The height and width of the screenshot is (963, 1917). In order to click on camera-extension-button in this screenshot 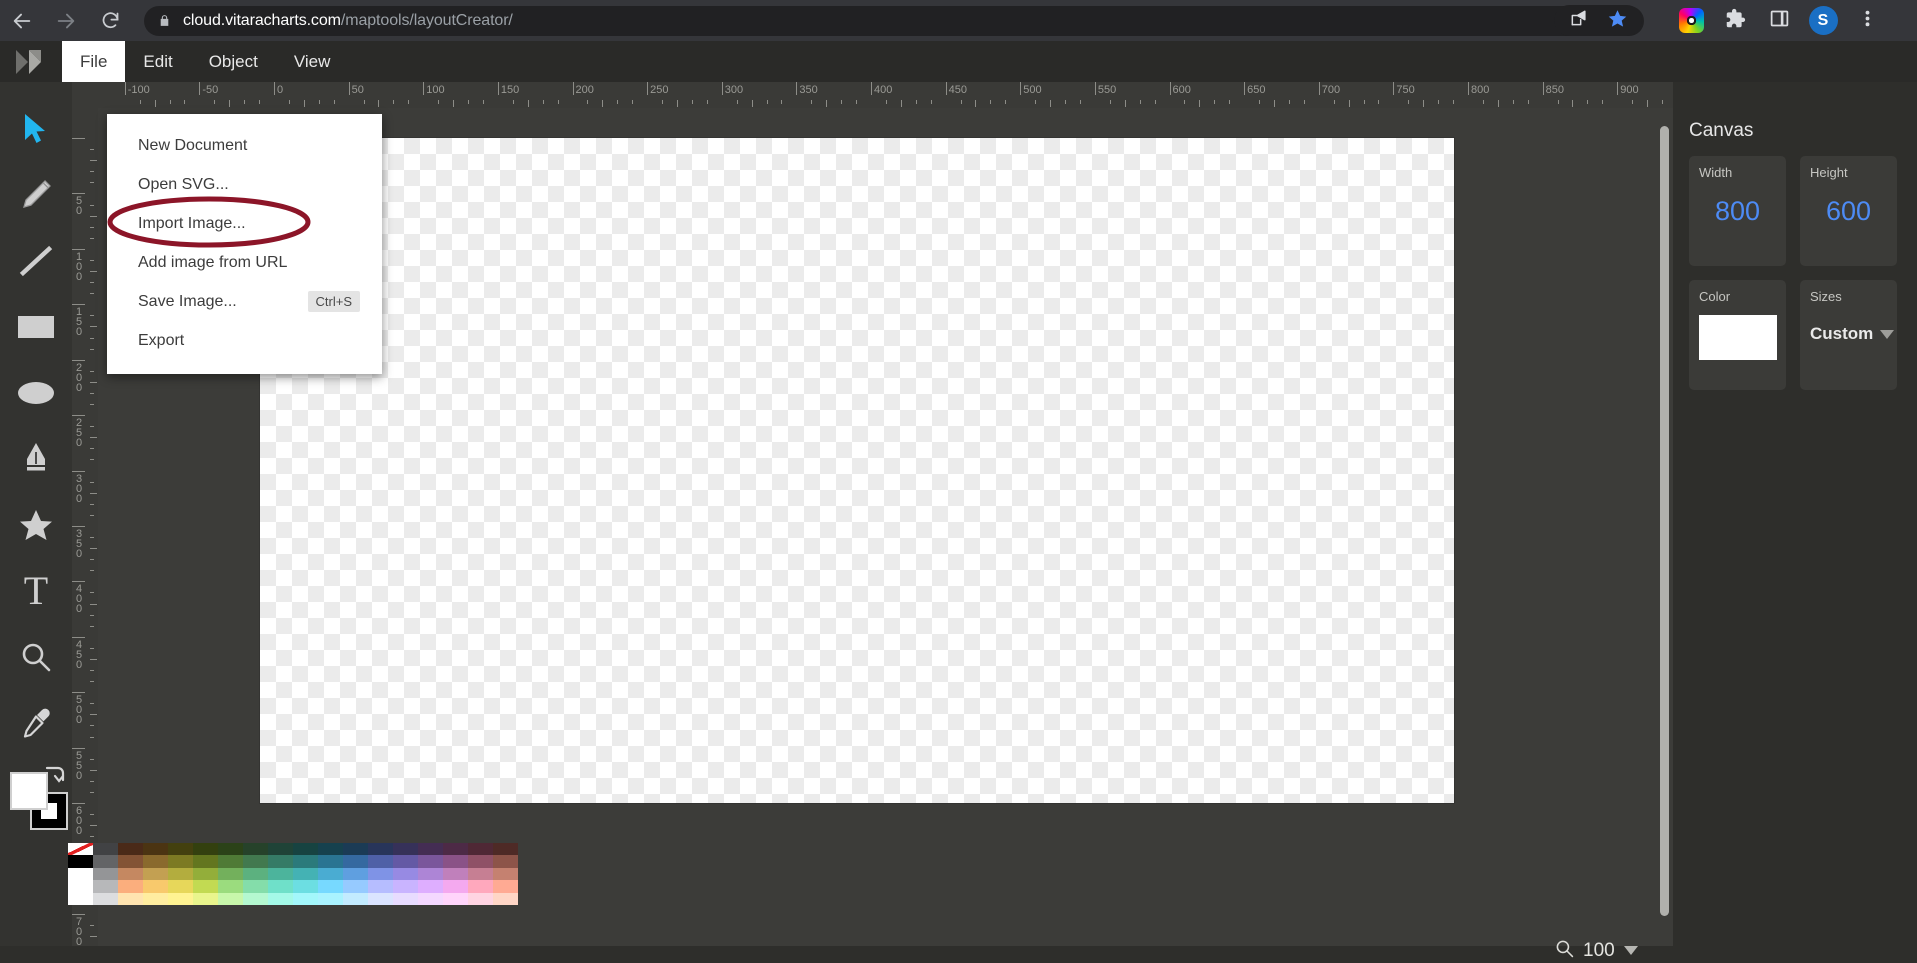, I will do `click(1691, 20)`.